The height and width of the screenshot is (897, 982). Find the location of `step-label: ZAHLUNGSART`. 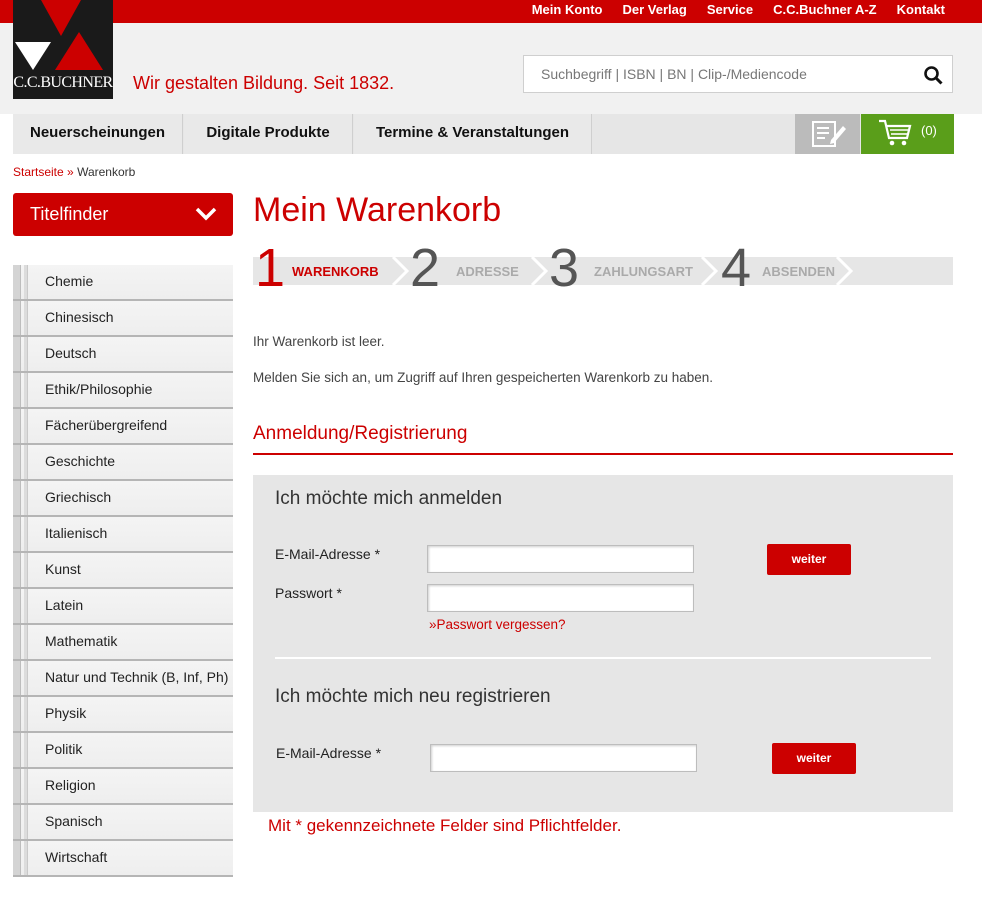

step-label: ZAHLUNGSART is located at coordinates (643, 271).